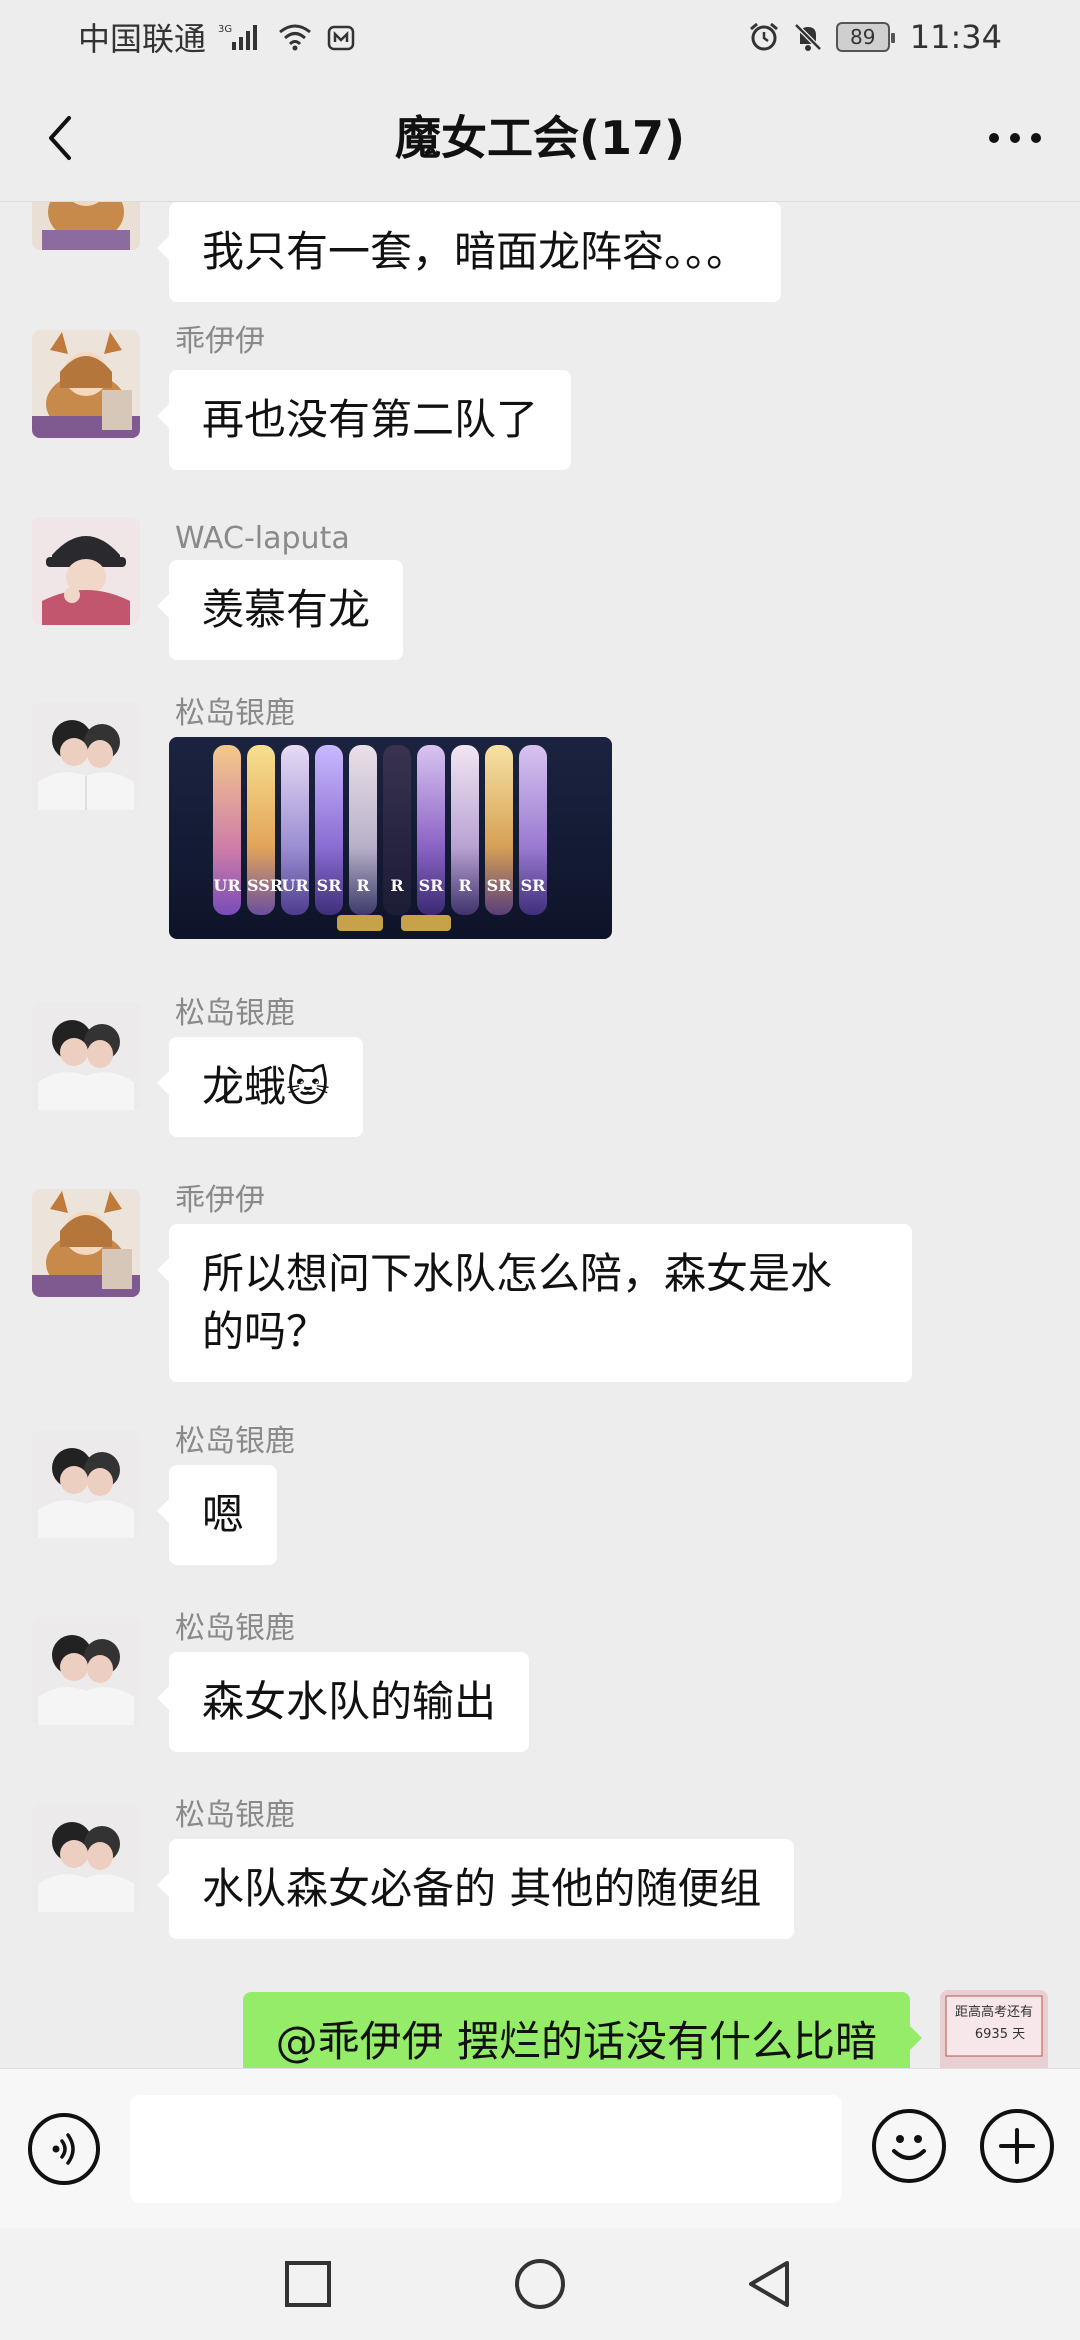 The image size is (1080, 2340). I want to click on message-bubble: 龙蛾🐱, so click(260, 1087).